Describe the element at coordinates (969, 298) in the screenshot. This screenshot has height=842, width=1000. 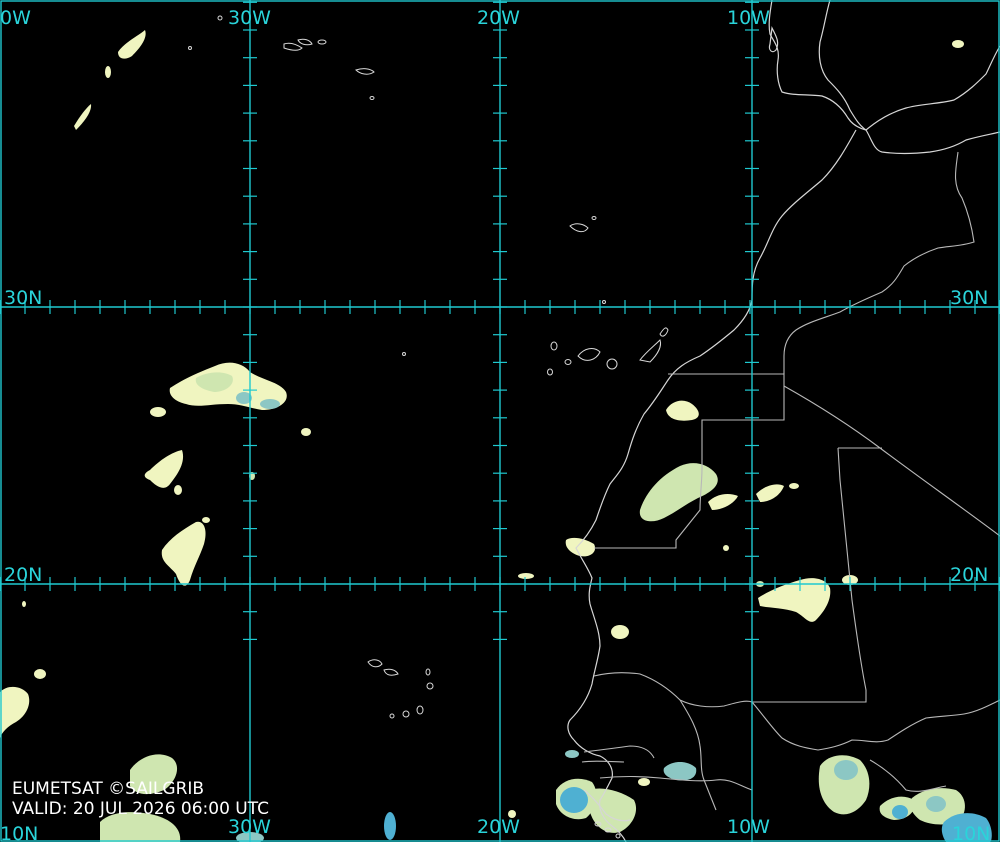
I see `lat-label-30n-right: 30N` at that location.